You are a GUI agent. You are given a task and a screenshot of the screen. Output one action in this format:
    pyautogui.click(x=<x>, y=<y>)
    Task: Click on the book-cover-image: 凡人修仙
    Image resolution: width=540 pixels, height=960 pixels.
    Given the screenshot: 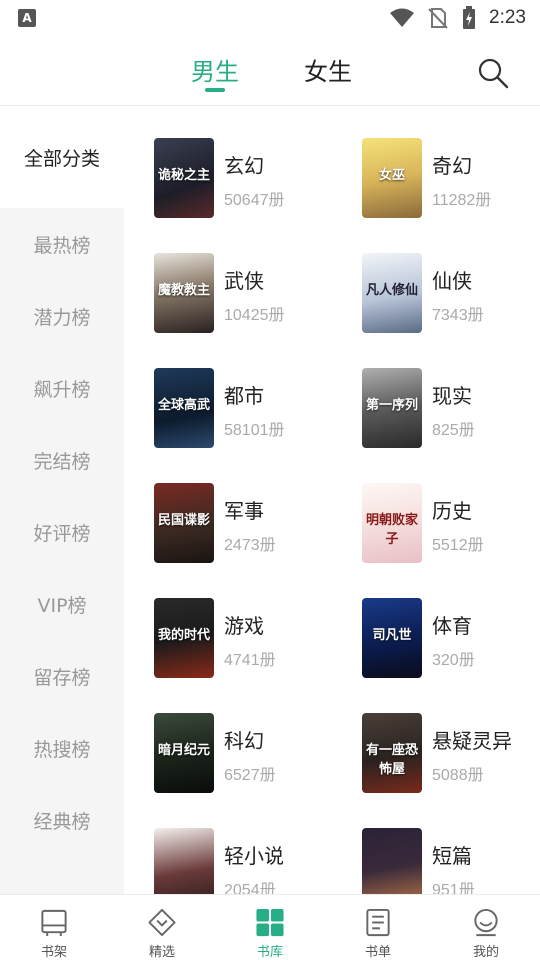 What is the action you would take?
    pyautogui.click(x=392, y=293)
    